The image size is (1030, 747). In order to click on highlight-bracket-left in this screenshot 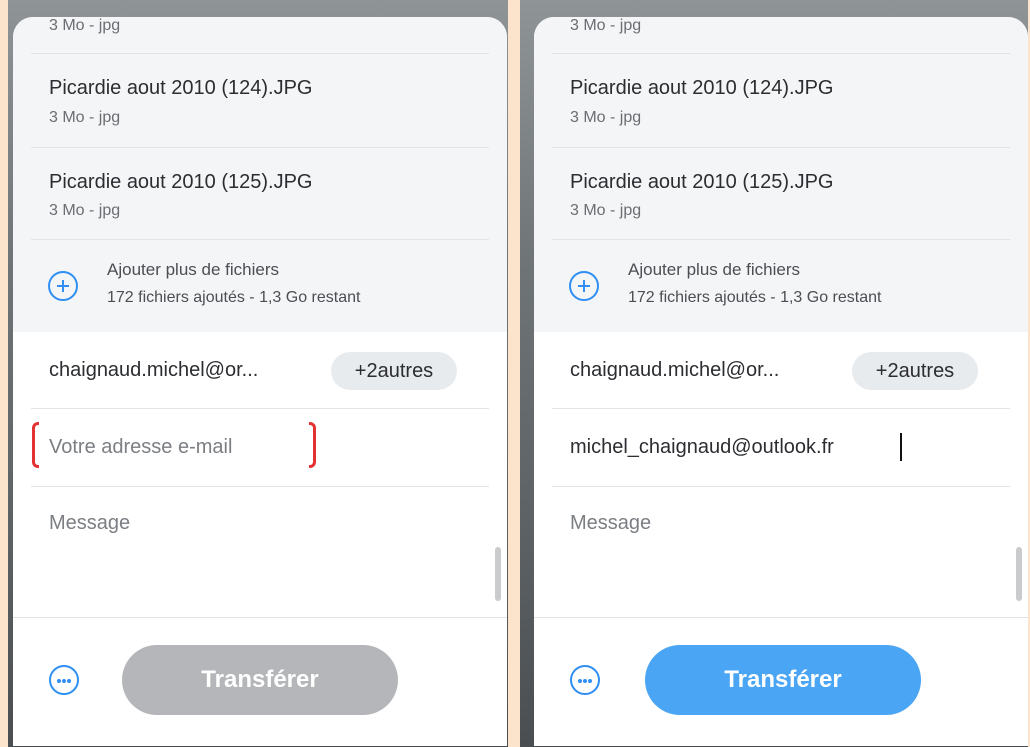, I will do `click(35, 445)`.